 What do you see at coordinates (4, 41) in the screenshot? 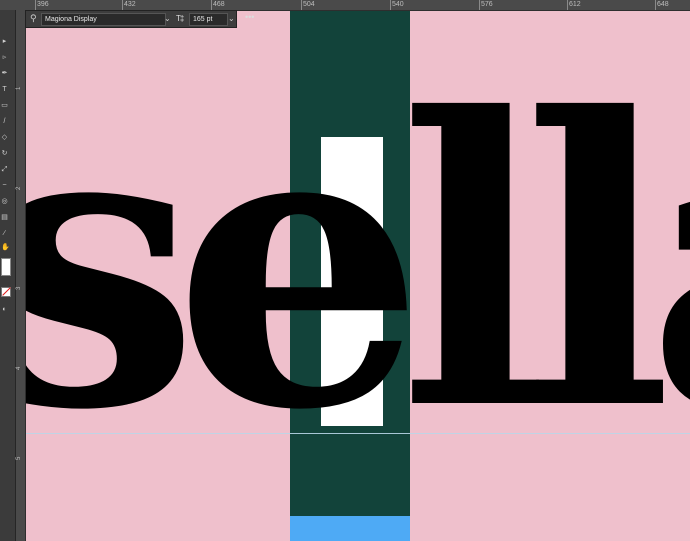
I see `move-tool-icon: ▸` at bounding box center [4, 41].